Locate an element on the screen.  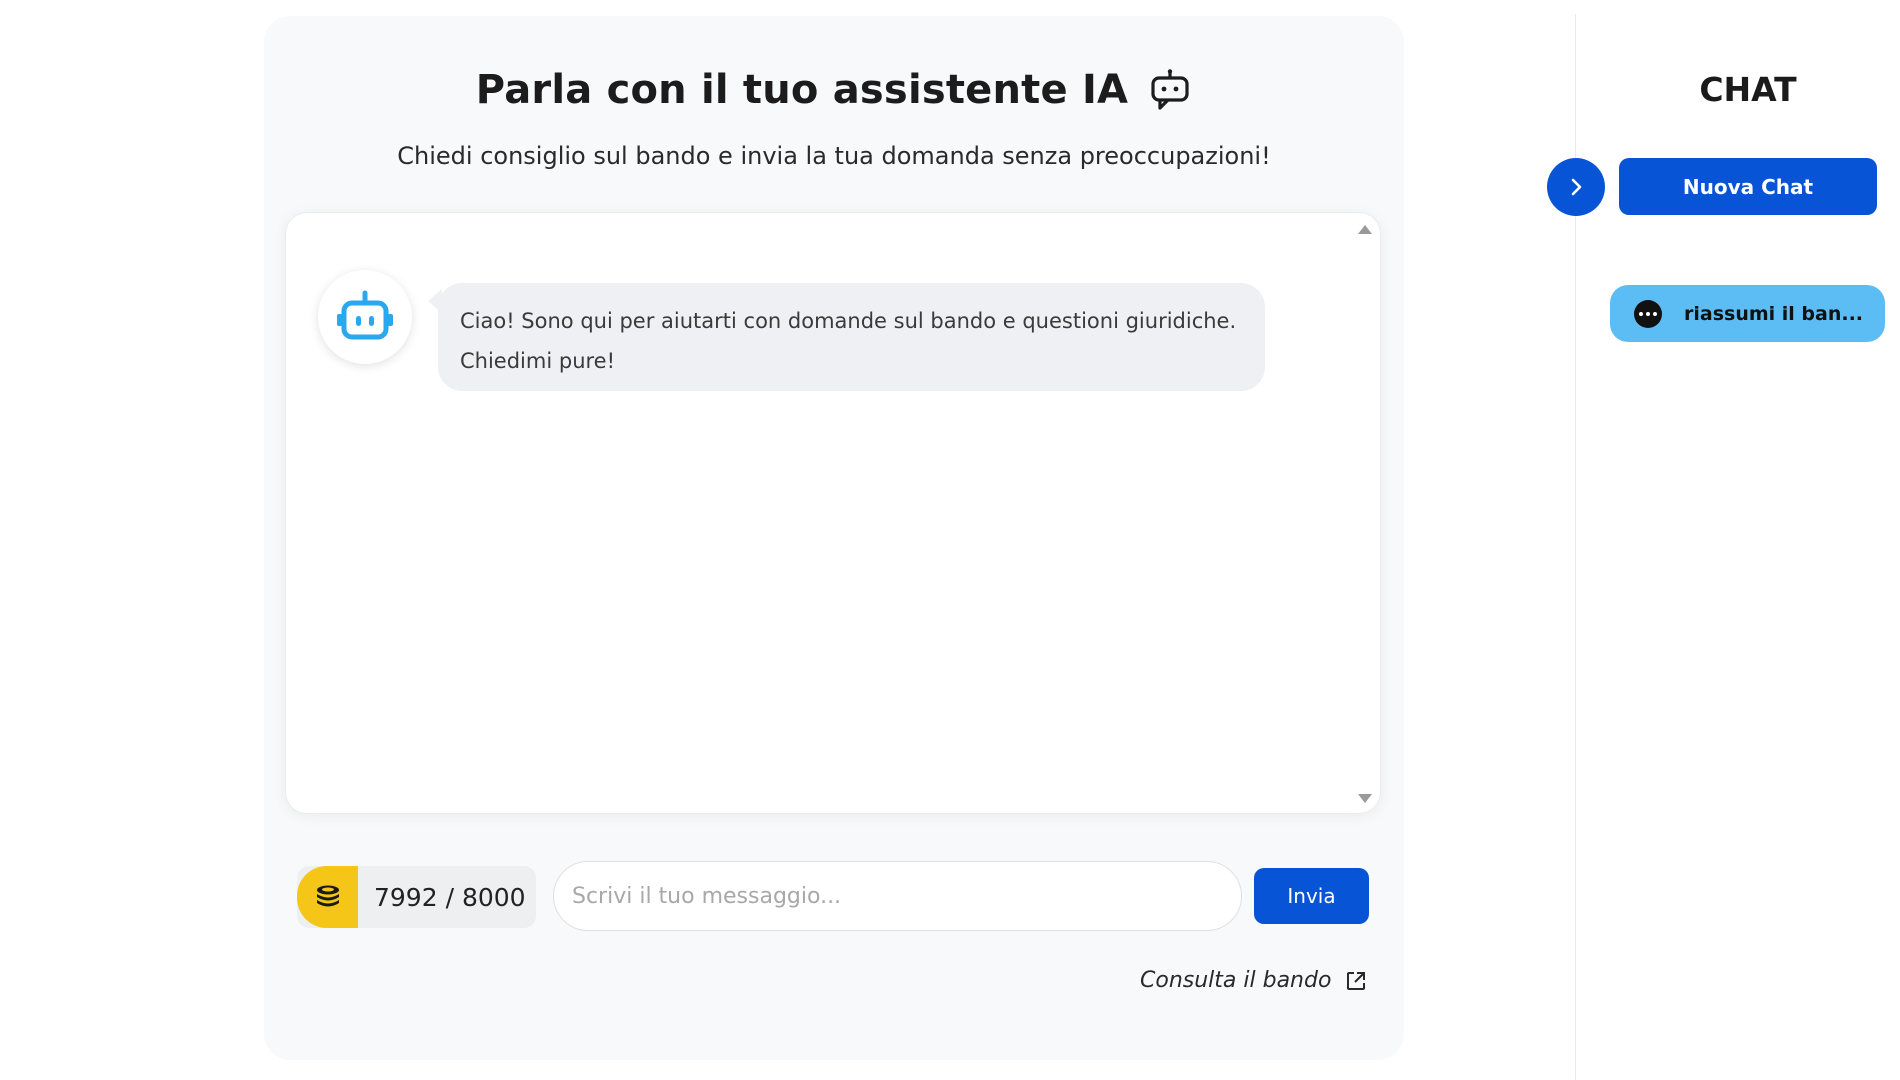
sidebar-toggle-button is located at coordinates (1576, 187).